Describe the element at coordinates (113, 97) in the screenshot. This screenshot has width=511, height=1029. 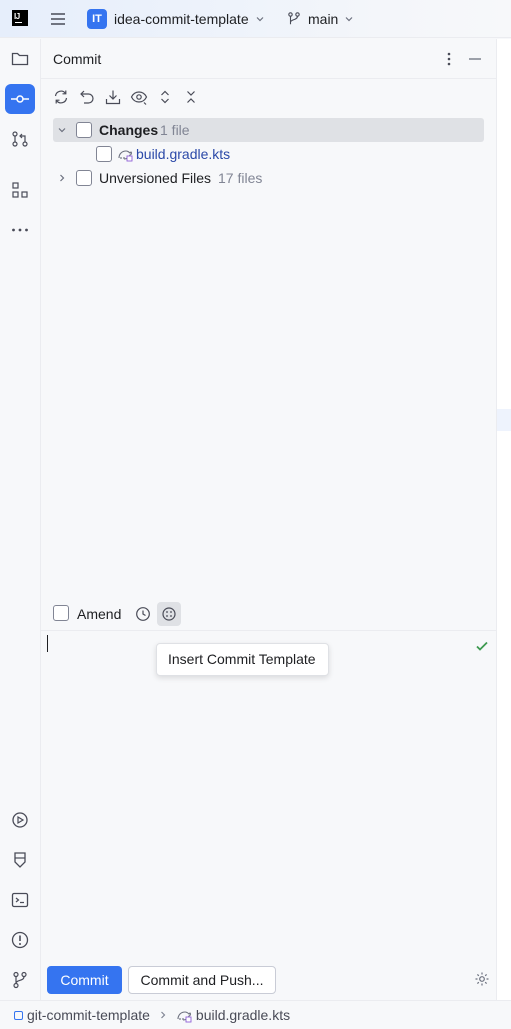
I see `update-icon` at that location.